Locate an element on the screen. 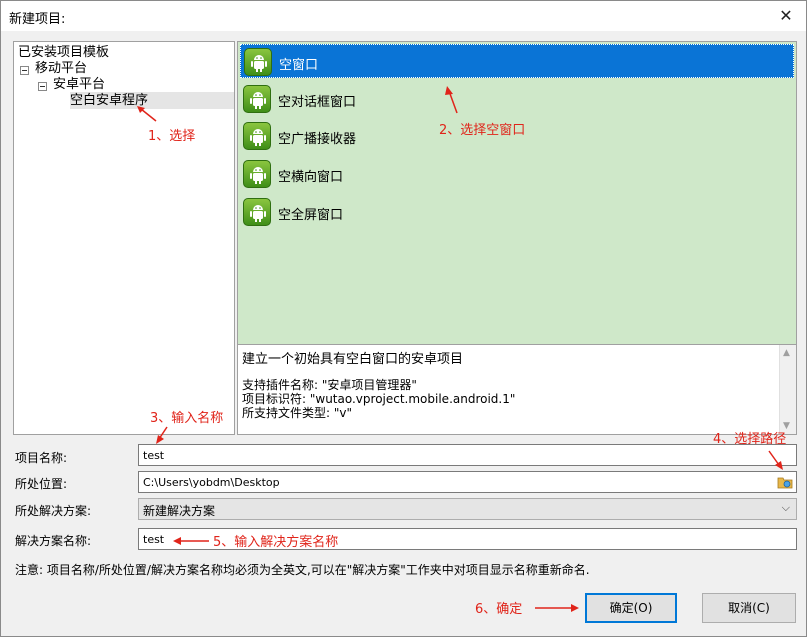 The image size is (807, 637). ok-button: 确定(O) is located at coordinates (631, 608).